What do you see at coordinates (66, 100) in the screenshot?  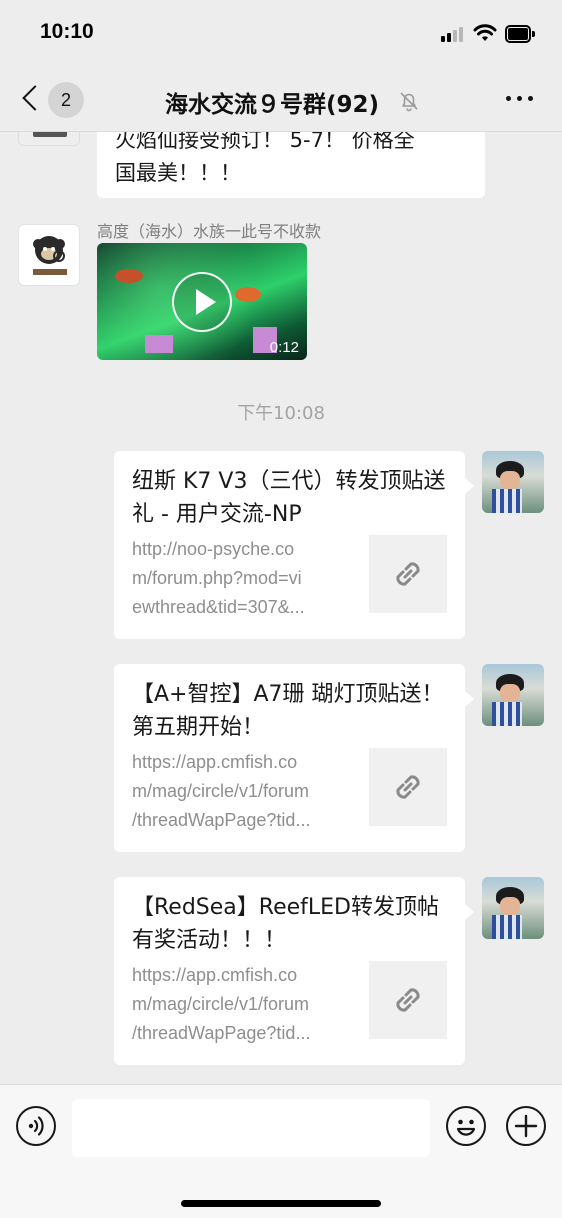 I see `unread-count-badge: 2` at bounding box center [66, 100].